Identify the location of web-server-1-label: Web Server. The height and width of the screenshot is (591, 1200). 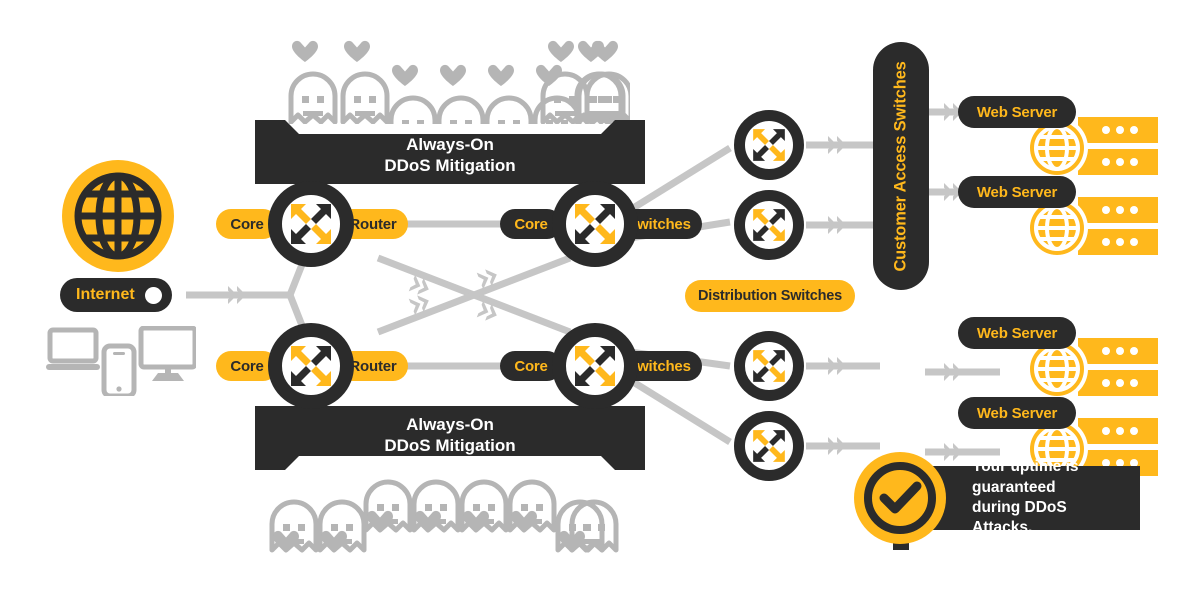
(1017, 112).